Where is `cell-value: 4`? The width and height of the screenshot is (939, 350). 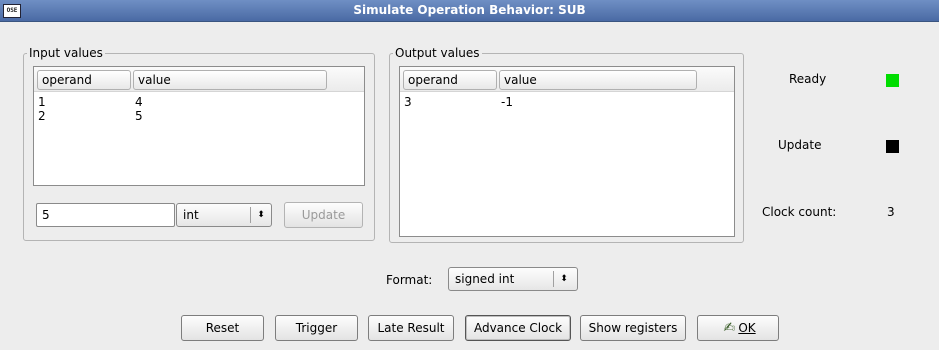 cell-value: 4 is located at coordinates (139, 102).